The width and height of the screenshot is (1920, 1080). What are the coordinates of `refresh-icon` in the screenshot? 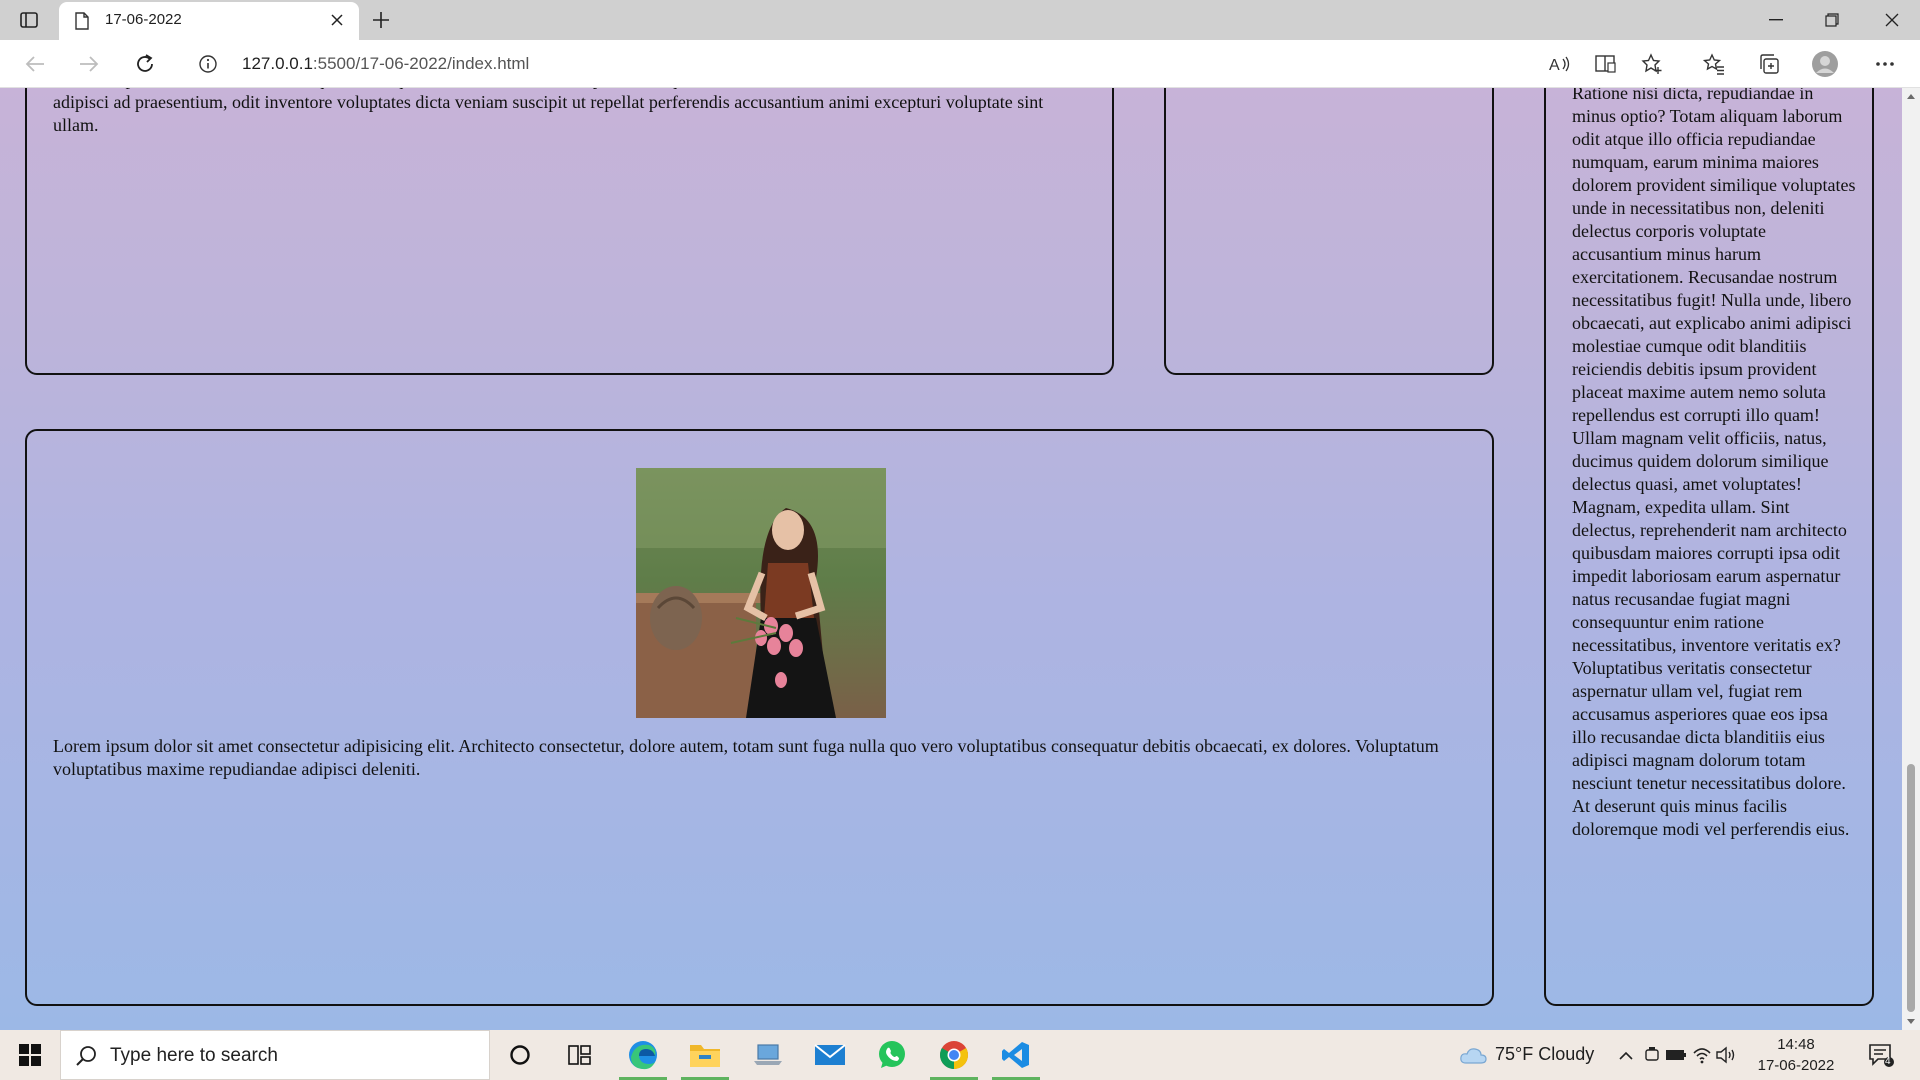 It's located at (145, 64).